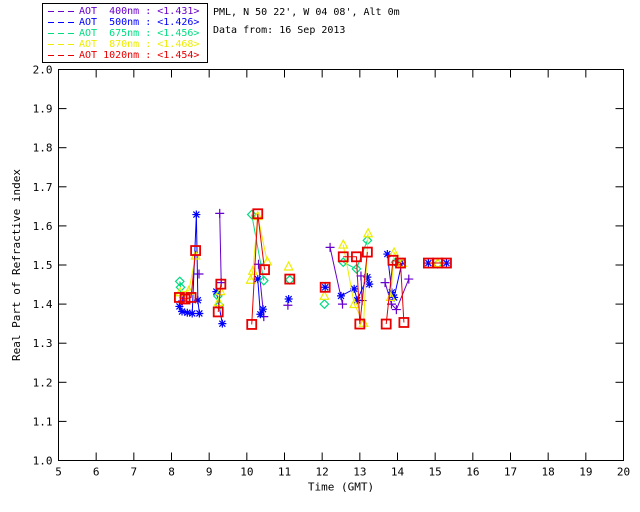 This screenshot has height=512, width=640. What do you see at coordinates (548, 472) in the screenshot?
I see `x-tick-label: 18` at bounding box center [548, 472].